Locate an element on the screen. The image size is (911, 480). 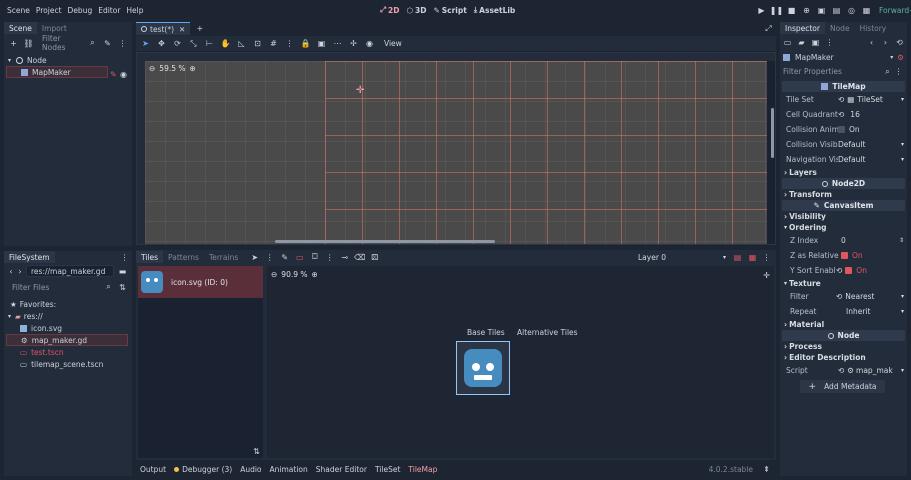
tab-tileset: TileSet is located at coordinates (387, 469).